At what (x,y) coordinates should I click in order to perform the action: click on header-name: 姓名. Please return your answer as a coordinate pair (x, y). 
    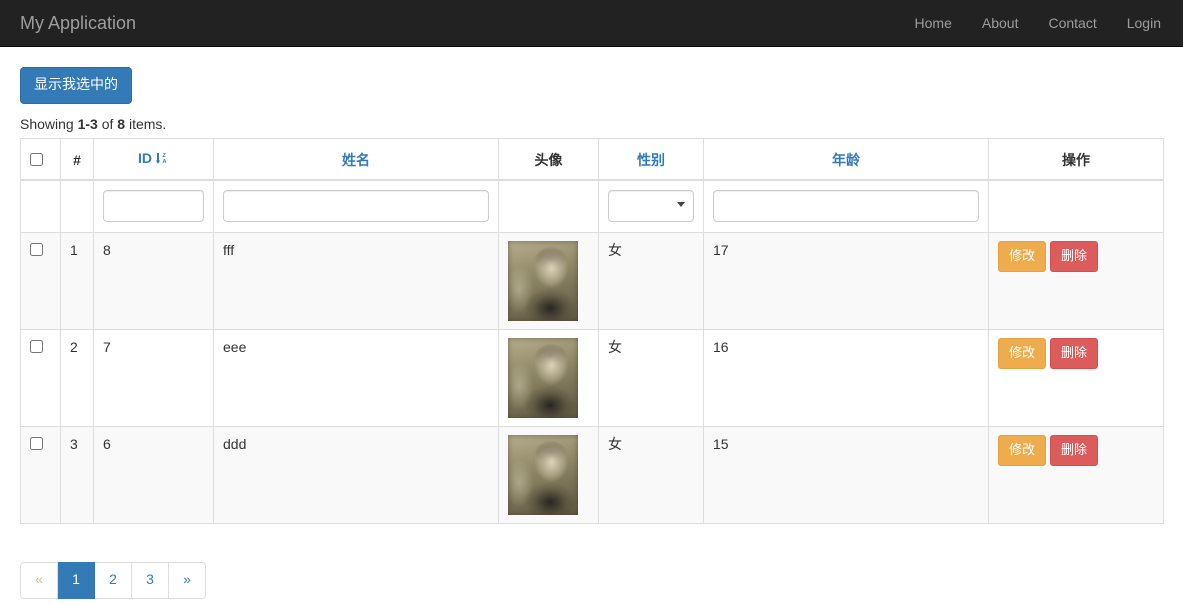
    Looking at the image, I should click on (356, 159).